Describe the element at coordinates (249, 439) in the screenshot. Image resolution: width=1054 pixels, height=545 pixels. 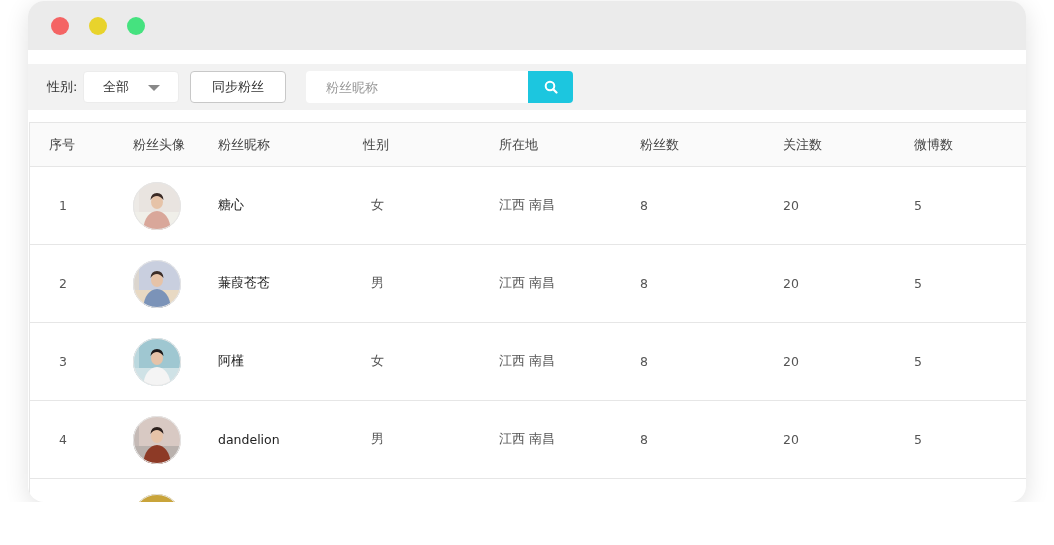
I see `table-cell: dandelion` at that location.